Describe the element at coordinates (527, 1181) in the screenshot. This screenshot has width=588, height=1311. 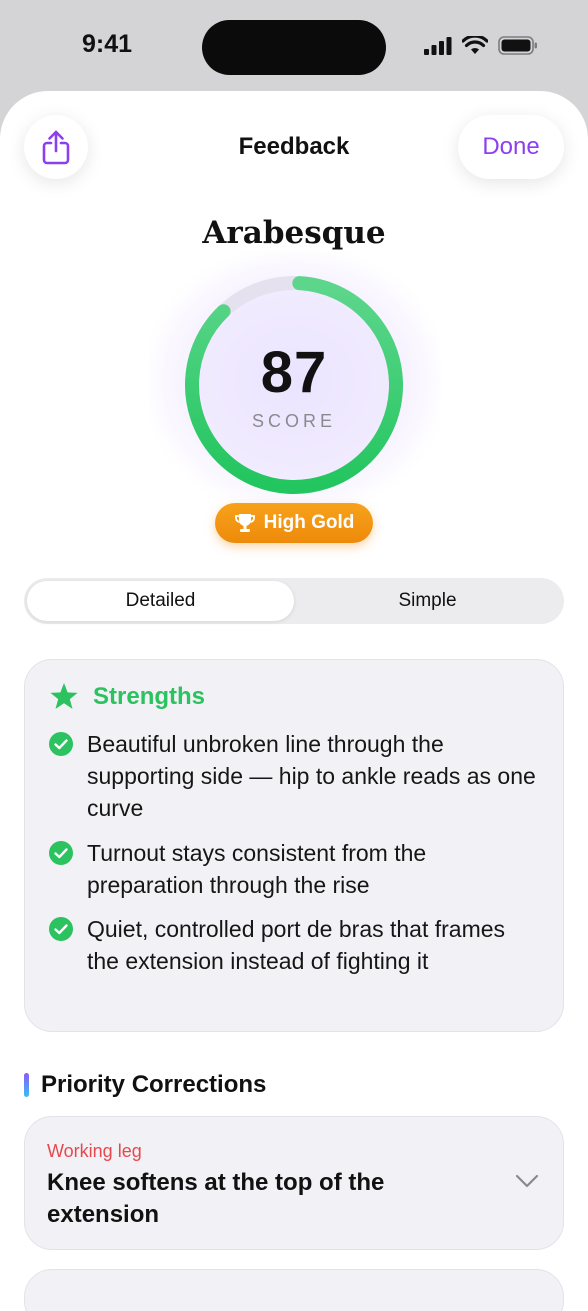
I see `chevron-down-icon` at that location.